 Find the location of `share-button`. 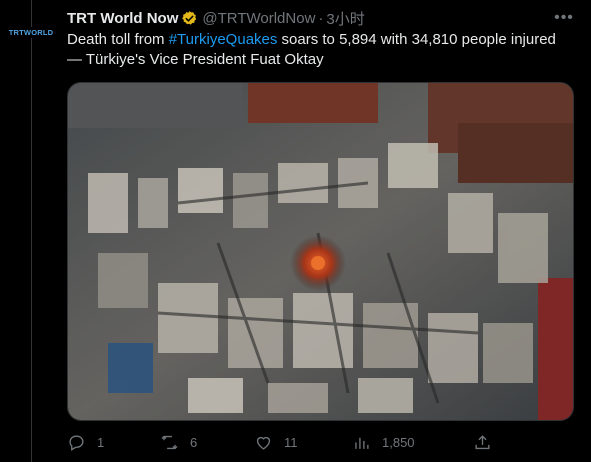

share-button is located at coordinates (482, 442).